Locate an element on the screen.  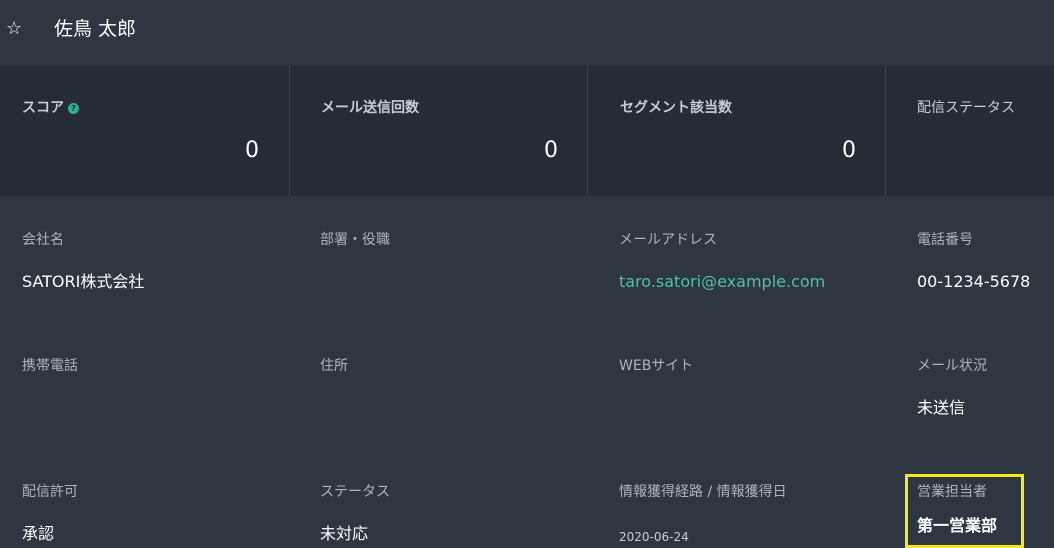
field-acquisition: 情報獲得経路 / 情報獲得日 2020-06-24 is located at coordinates (703, 515).